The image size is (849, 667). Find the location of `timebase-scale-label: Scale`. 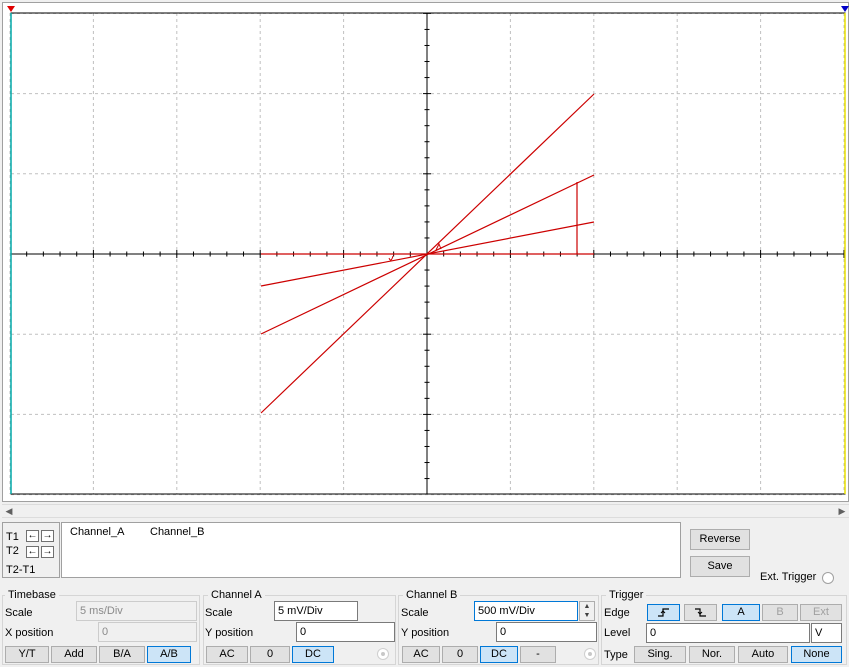

timebase-scale-label: Scale is located at coordinates (19, 613).